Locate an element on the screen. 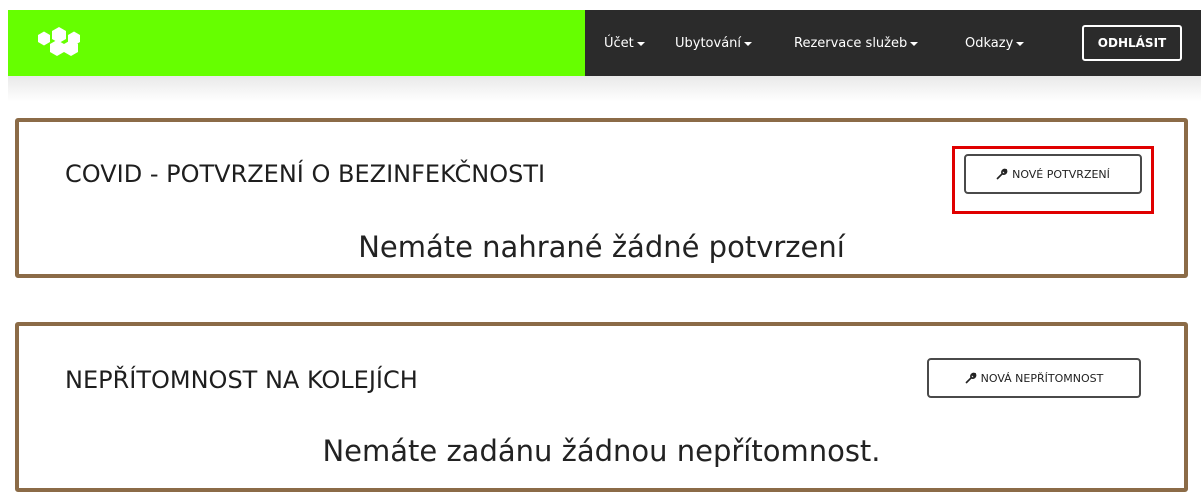 The image size is (1203, 492). brand-area is located at coordinates (296, 43).